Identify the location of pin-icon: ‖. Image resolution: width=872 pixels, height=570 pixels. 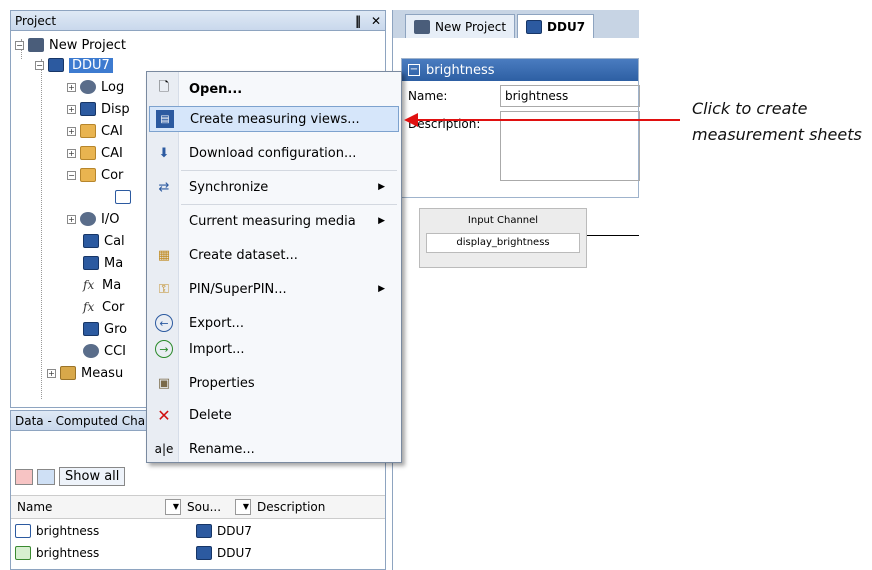
(358, 21).